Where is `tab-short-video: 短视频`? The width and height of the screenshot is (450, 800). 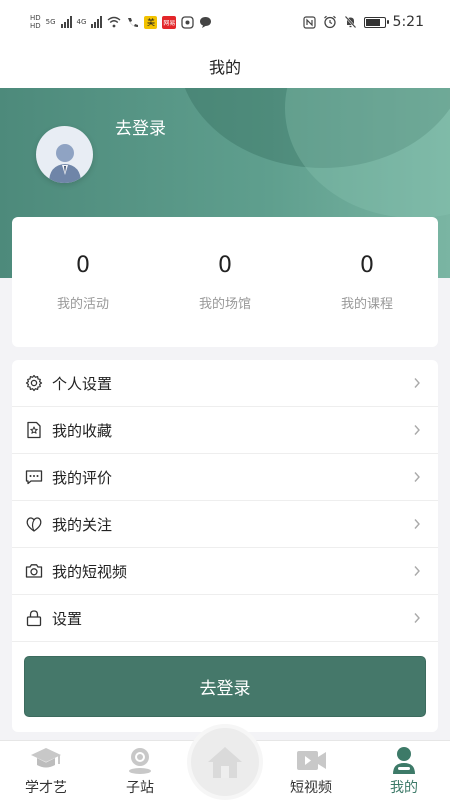 tab-short-video: 短视频 is located at coordinates (311, 770).